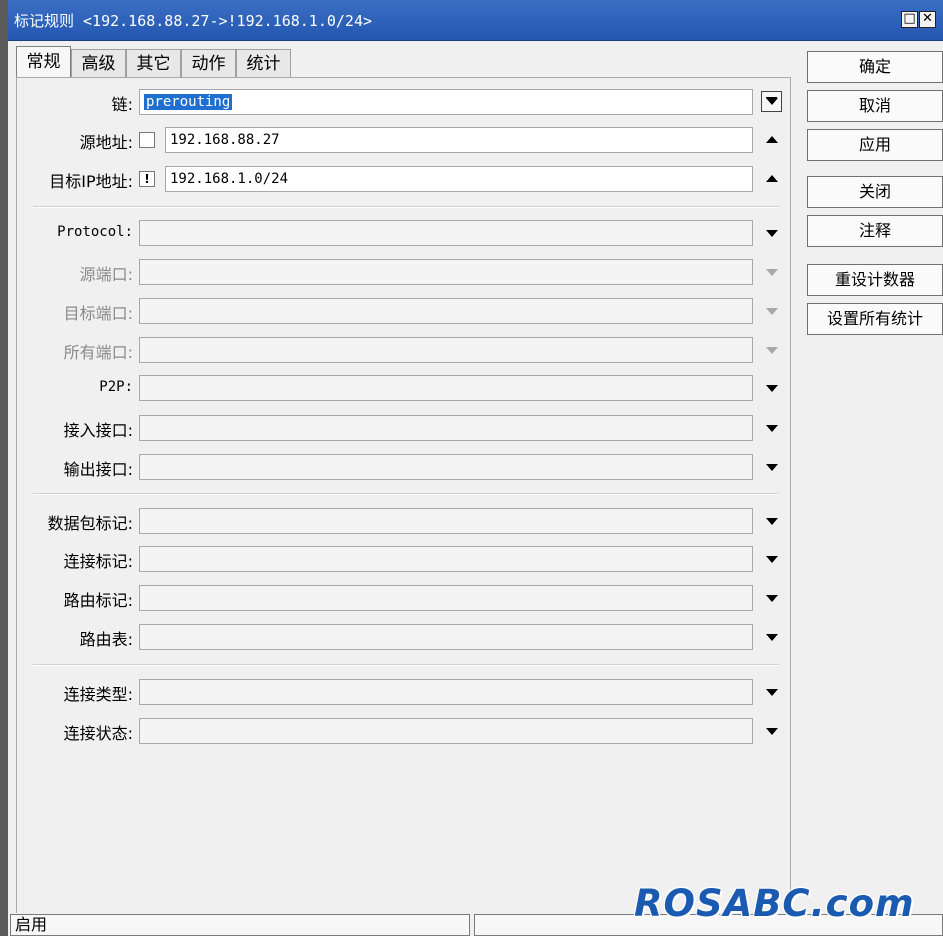  What do you see at coordinates (43, 62) in the screenshot?
I see `tab-general: 常规` at bounding box center [43, 62].